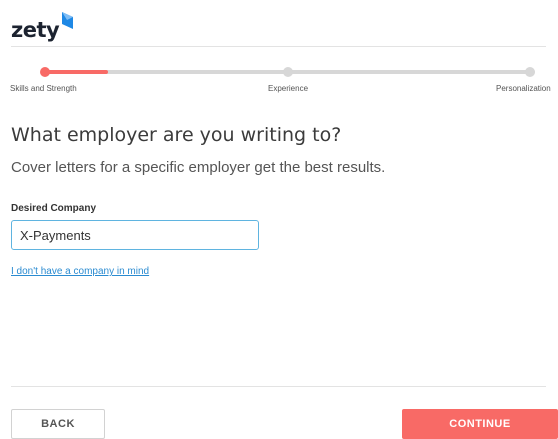 This screenshot has width=558, height=439. I want to click on progress-track-fill, so click(76, 72).